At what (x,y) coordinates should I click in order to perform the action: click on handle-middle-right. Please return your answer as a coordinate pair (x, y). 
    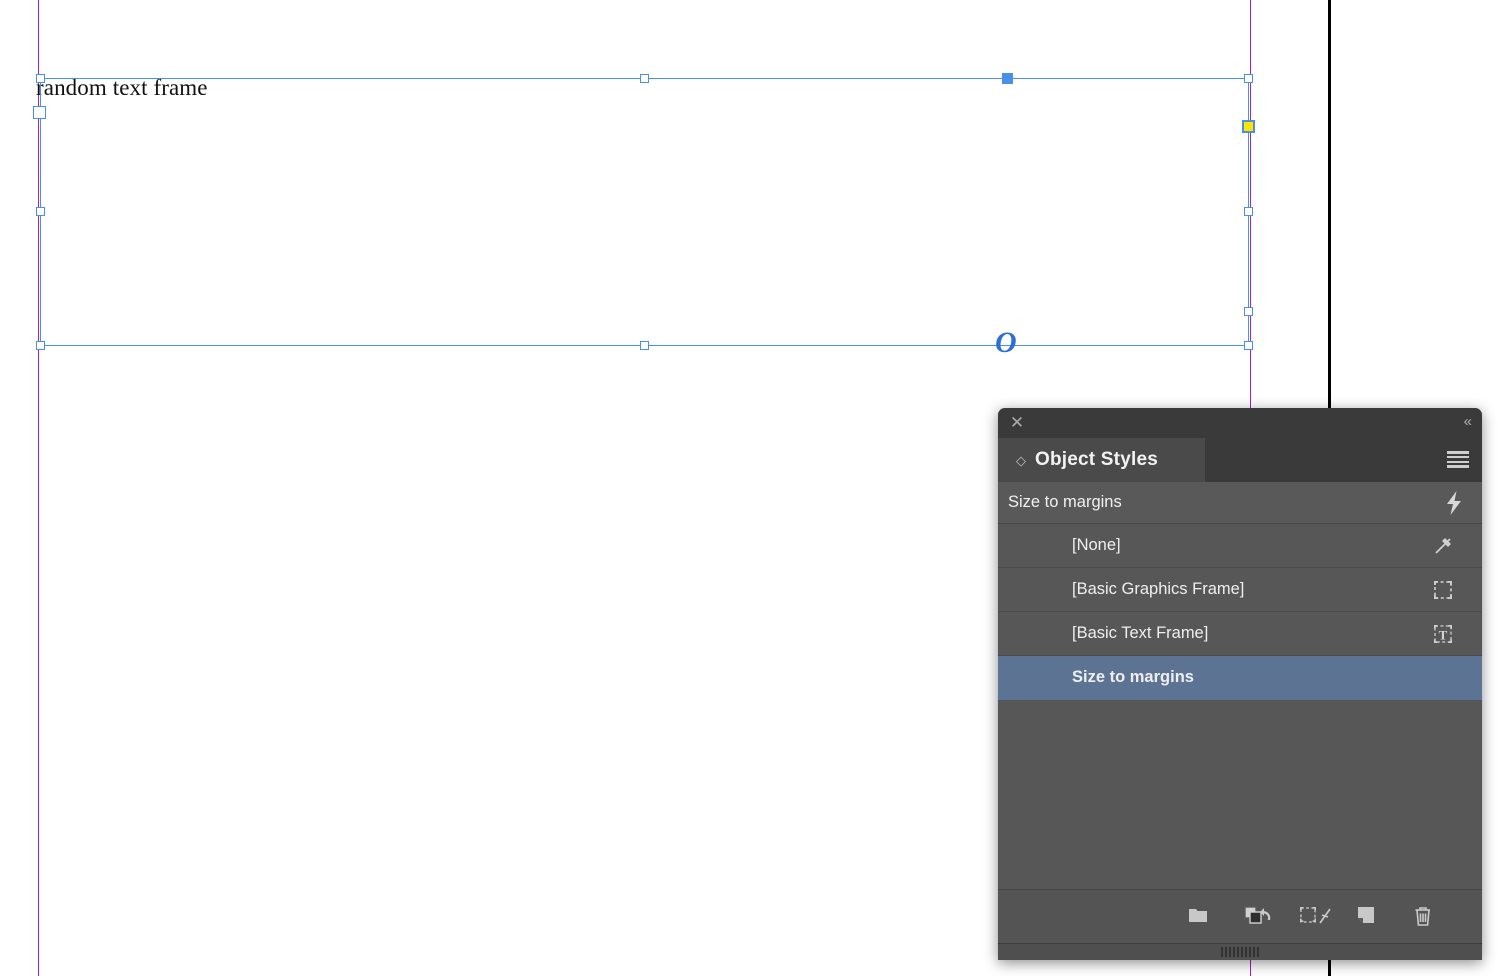
    Looking at the image, I should click on (1248, 211).